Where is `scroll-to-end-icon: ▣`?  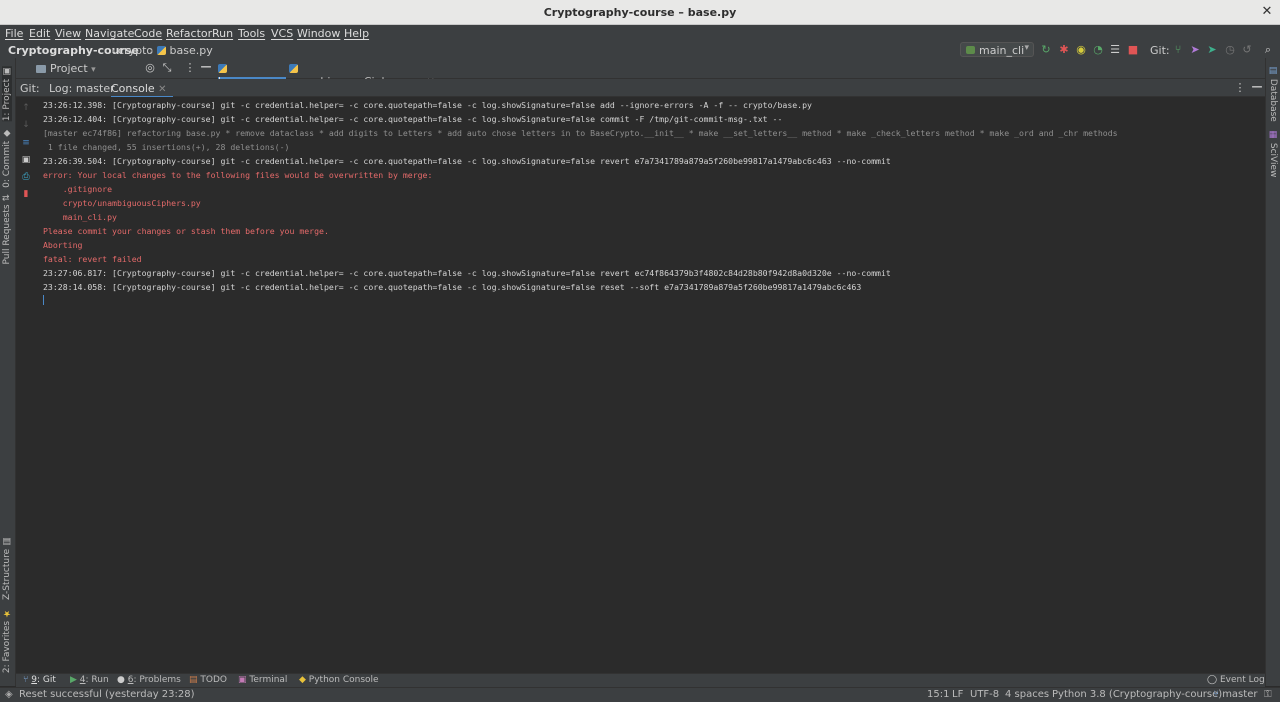
scroll-to-end-icon: ▣ is located at coordinates (26, 160).